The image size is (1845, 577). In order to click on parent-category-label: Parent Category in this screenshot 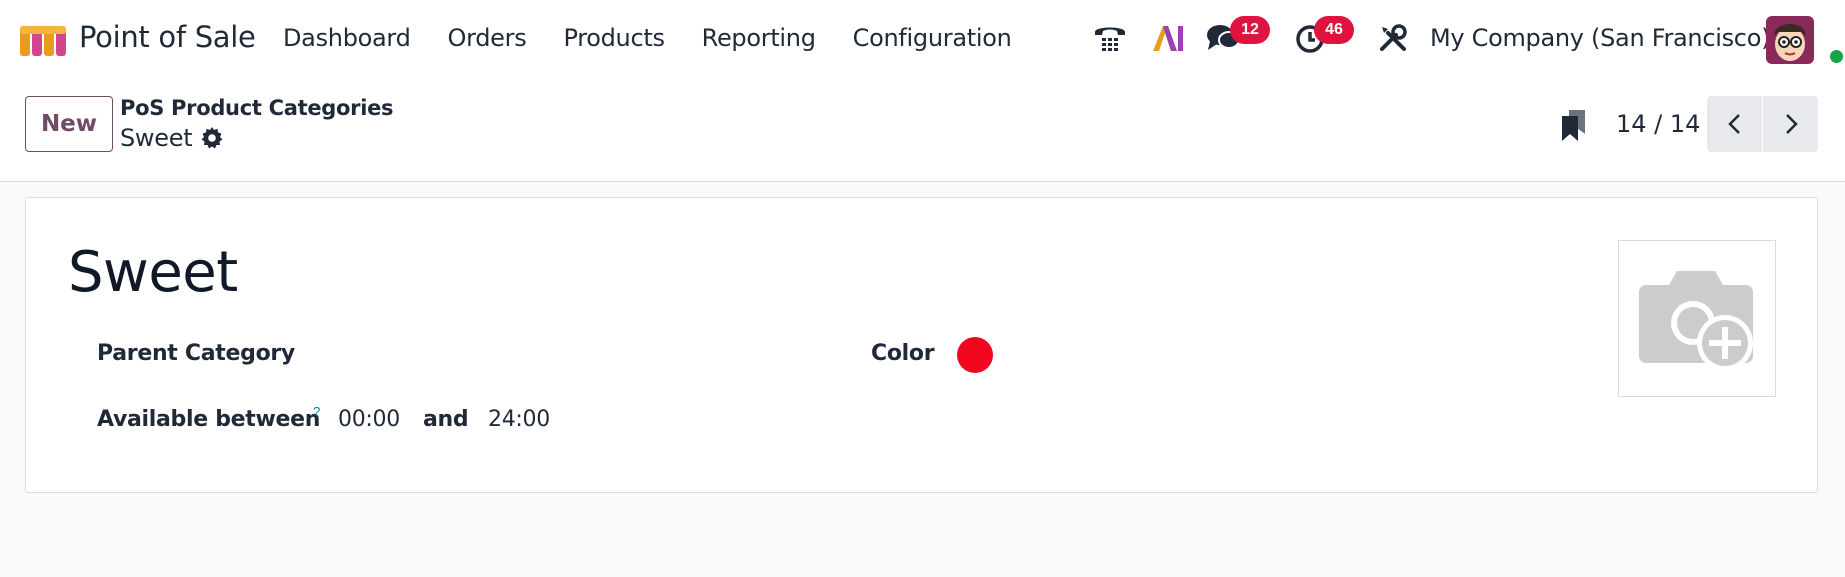, I will do `click(196, 353)`.